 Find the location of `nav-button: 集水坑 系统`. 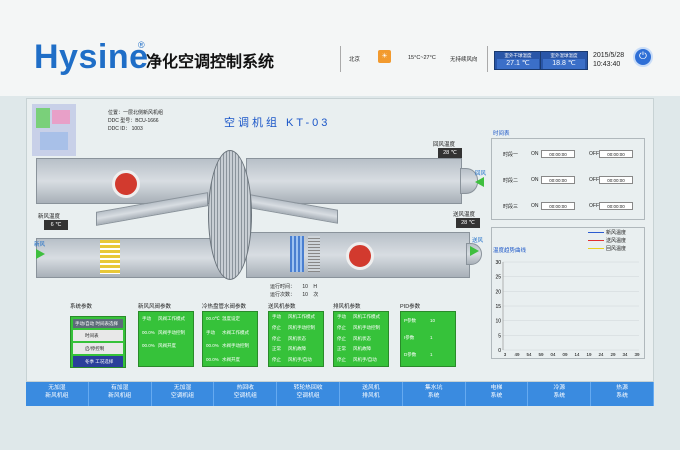

nav-button: 集水坑 系统 is located at coordinates (434, 394).